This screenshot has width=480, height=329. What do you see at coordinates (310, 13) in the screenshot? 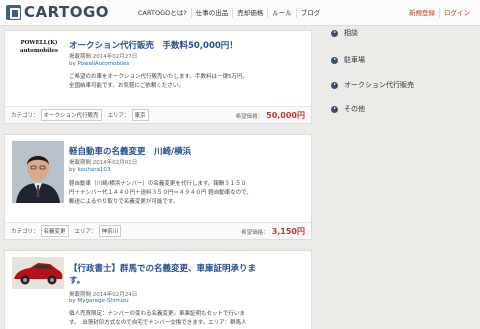
I see `nav-item-blog: ブログ` at bounding box center [310, 13].